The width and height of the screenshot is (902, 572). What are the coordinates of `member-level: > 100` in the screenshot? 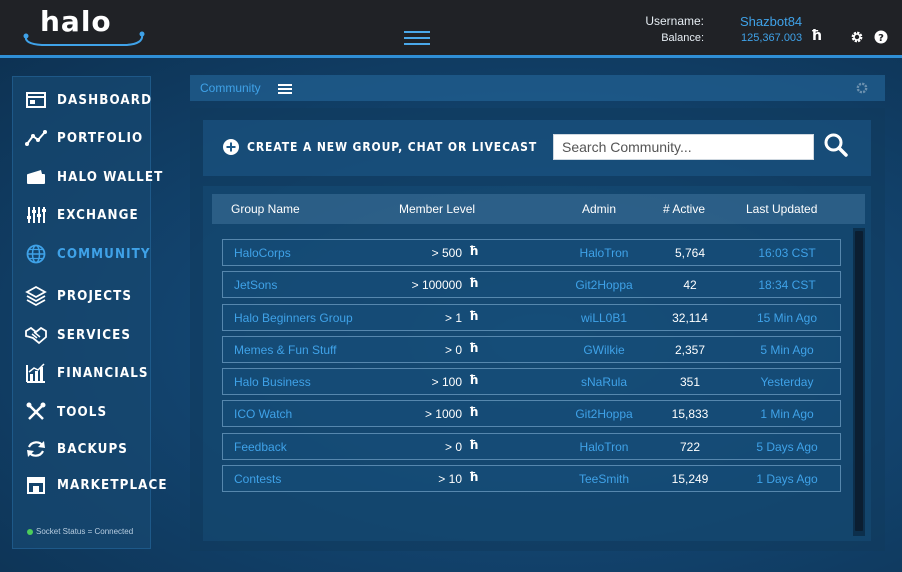 It's located at (446, 382).